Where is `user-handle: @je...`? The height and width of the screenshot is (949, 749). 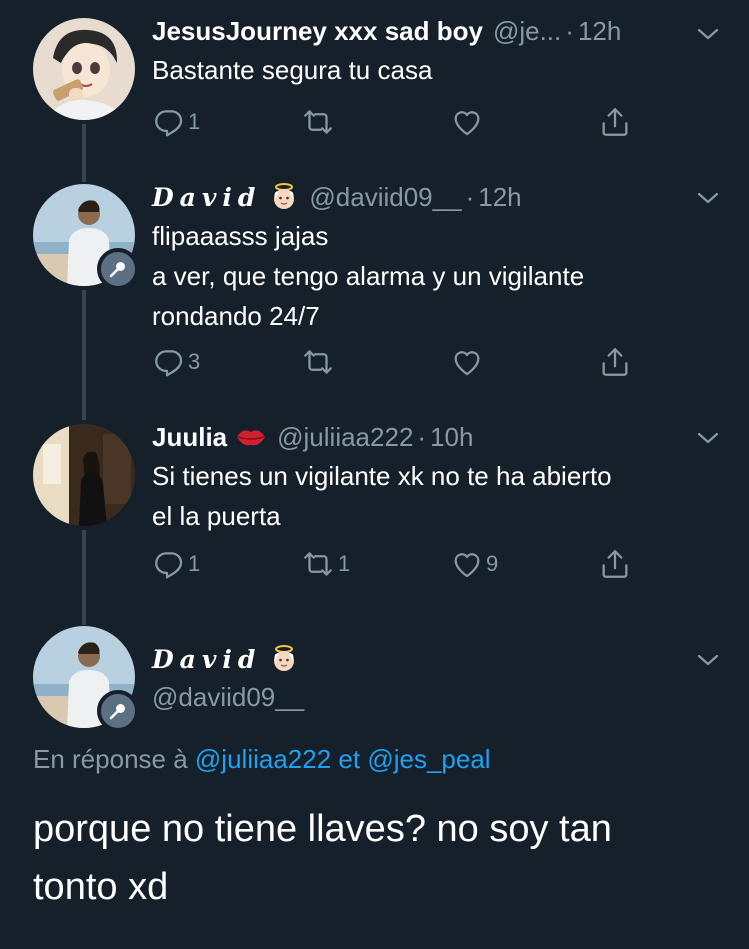 user-handle: @je... is located at coordinates (527, 31).